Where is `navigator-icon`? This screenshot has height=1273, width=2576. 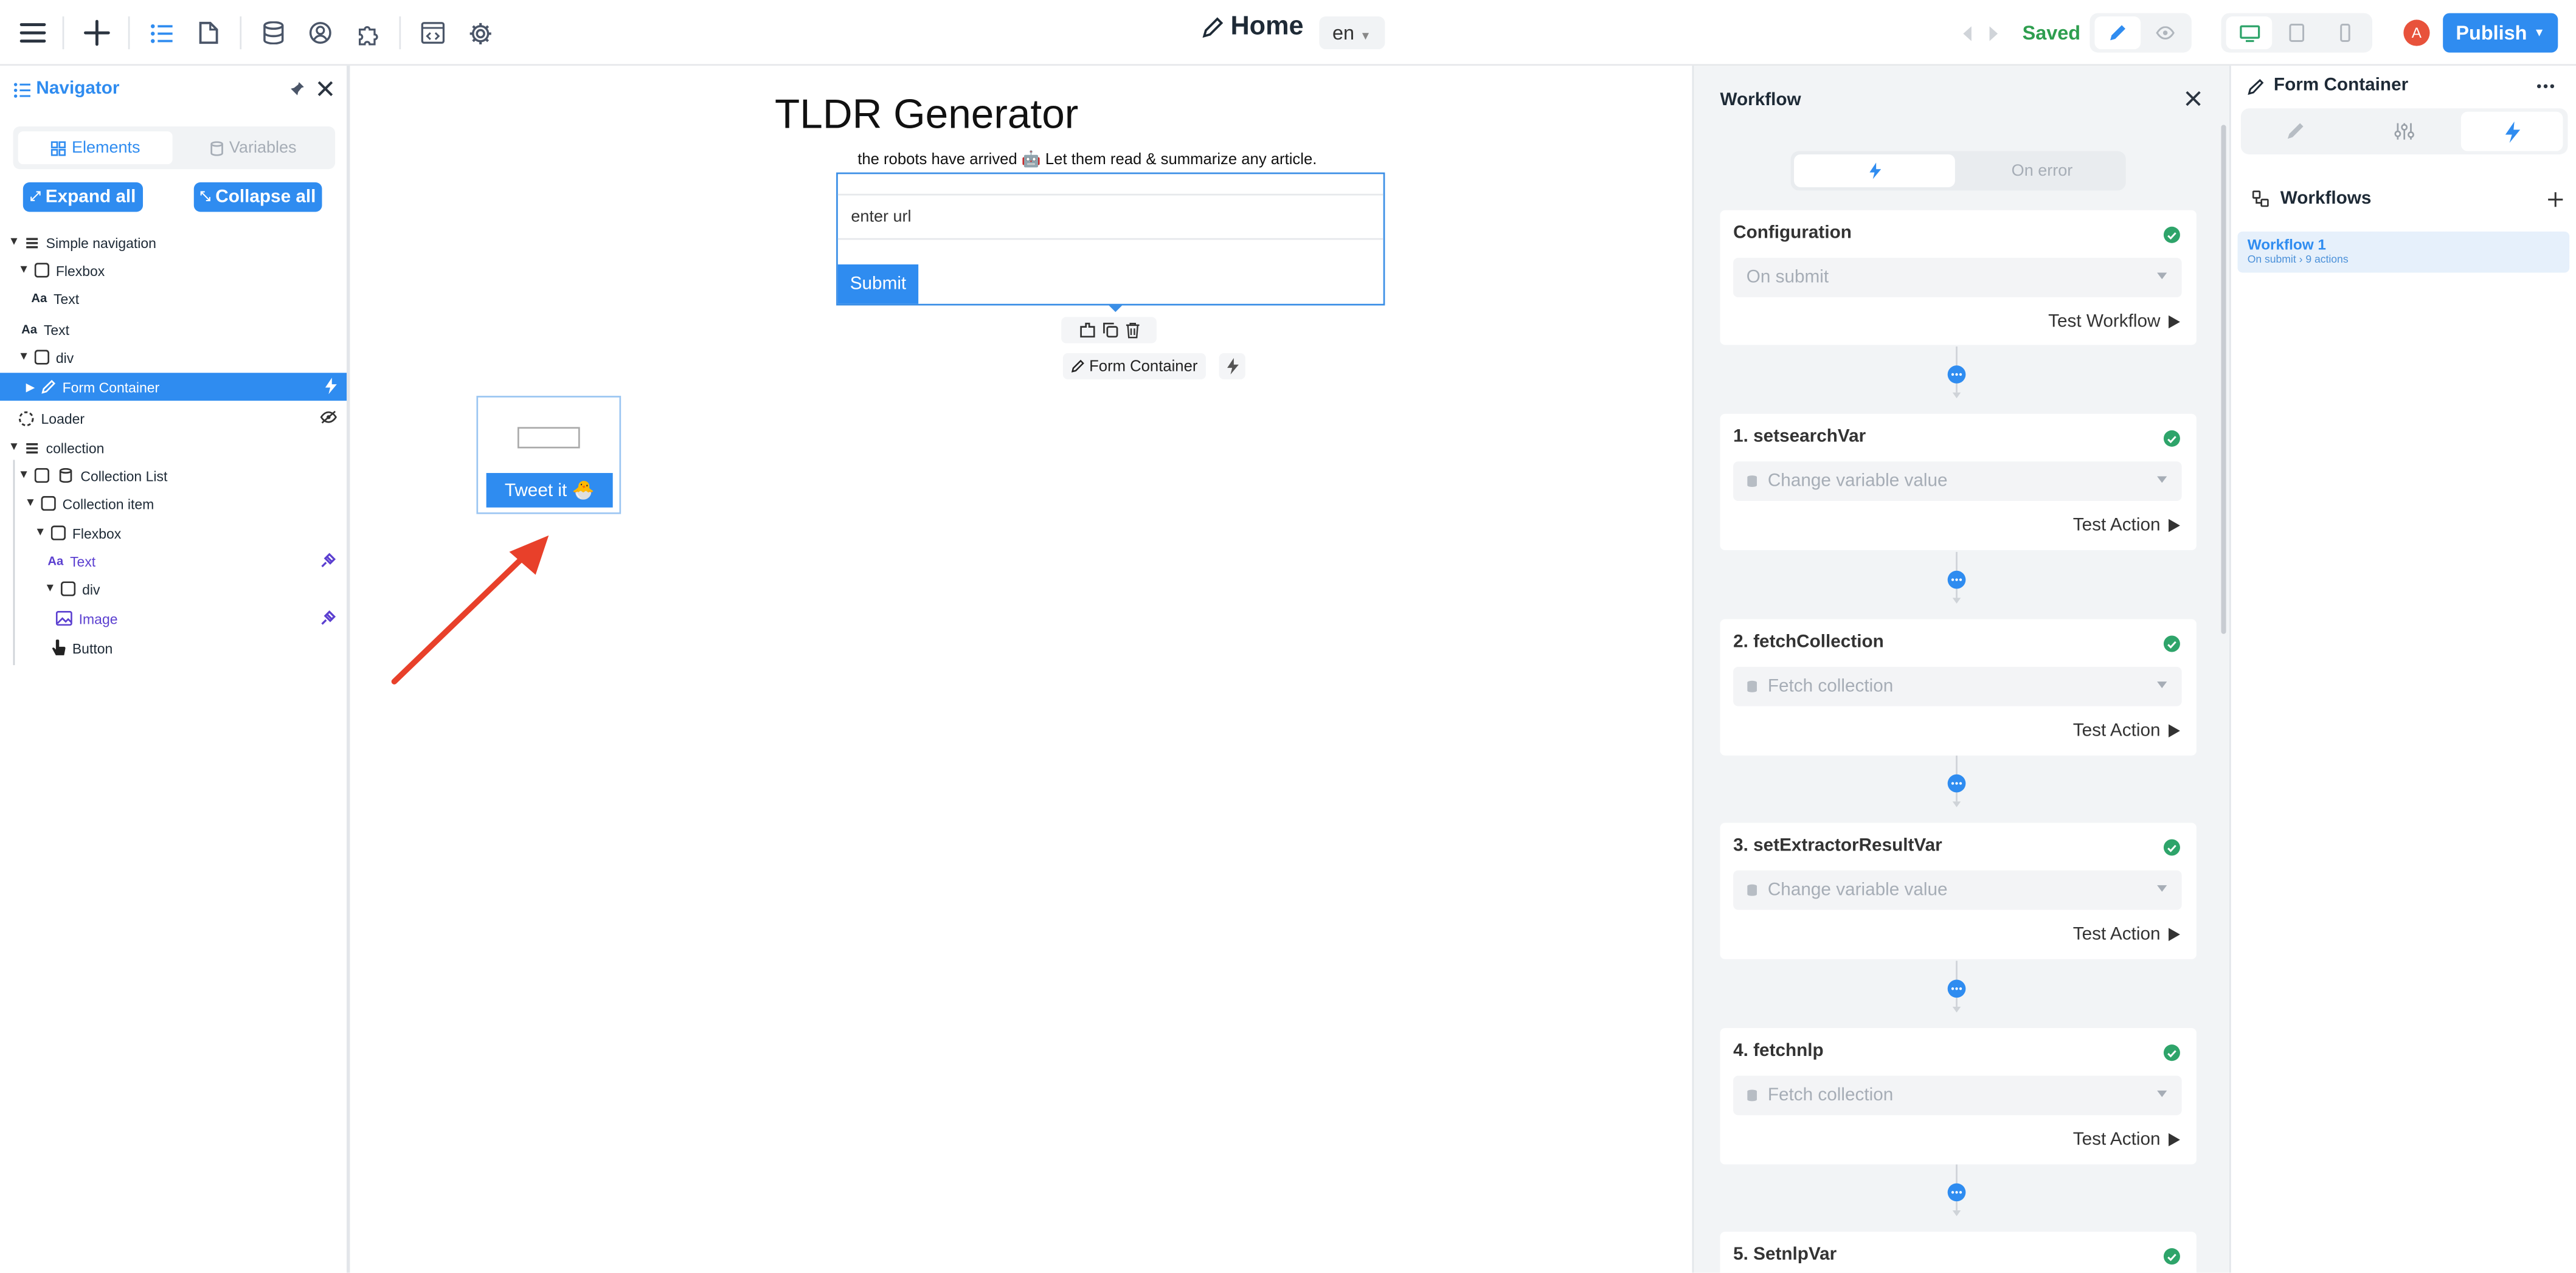
navigator-icon is located at coordinates (161, 33).